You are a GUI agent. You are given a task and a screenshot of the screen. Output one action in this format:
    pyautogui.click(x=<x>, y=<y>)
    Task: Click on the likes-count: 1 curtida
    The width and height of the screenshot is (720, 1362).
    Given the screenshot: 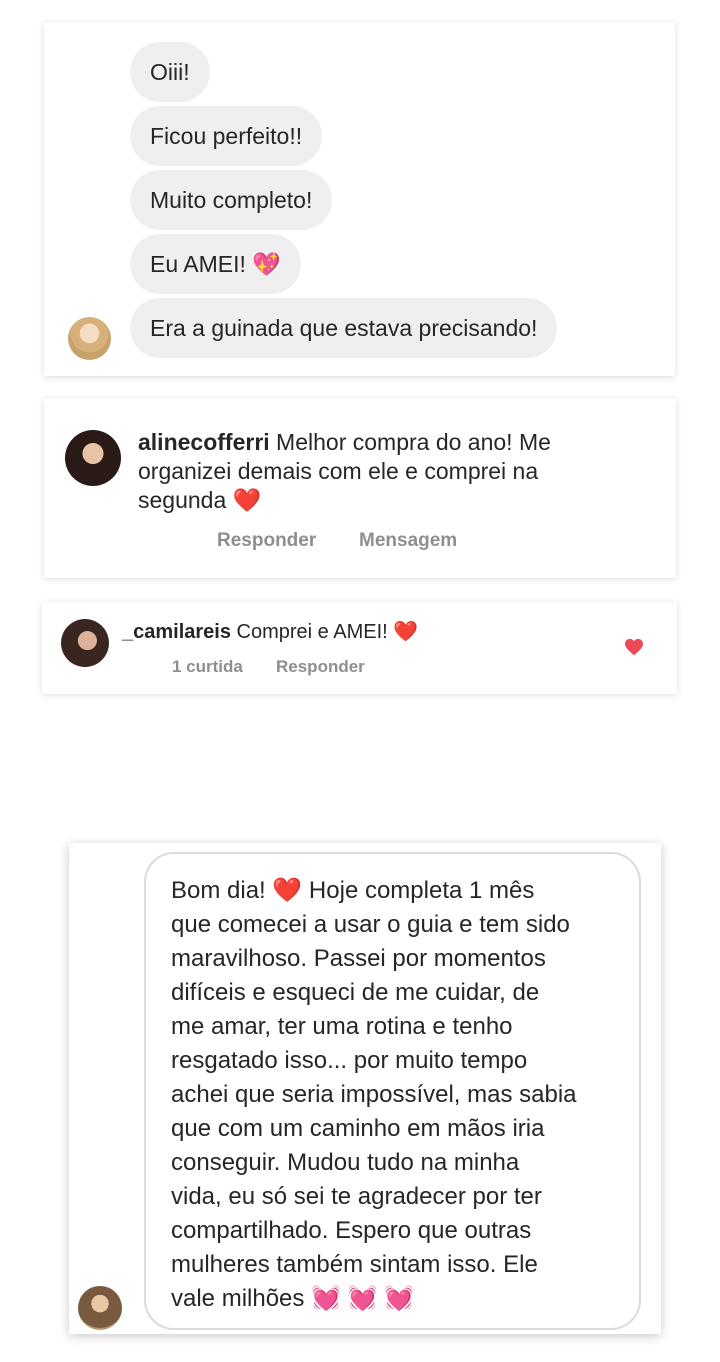 What is the action you would take?
    pyautogui.click(x=207, y=667)
    